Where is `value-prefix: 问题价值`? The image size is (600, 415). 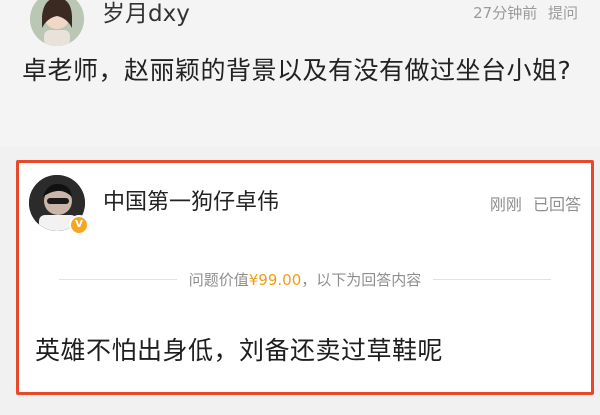 value-prefix: 问题价值 is located at coordinates (218, 279).